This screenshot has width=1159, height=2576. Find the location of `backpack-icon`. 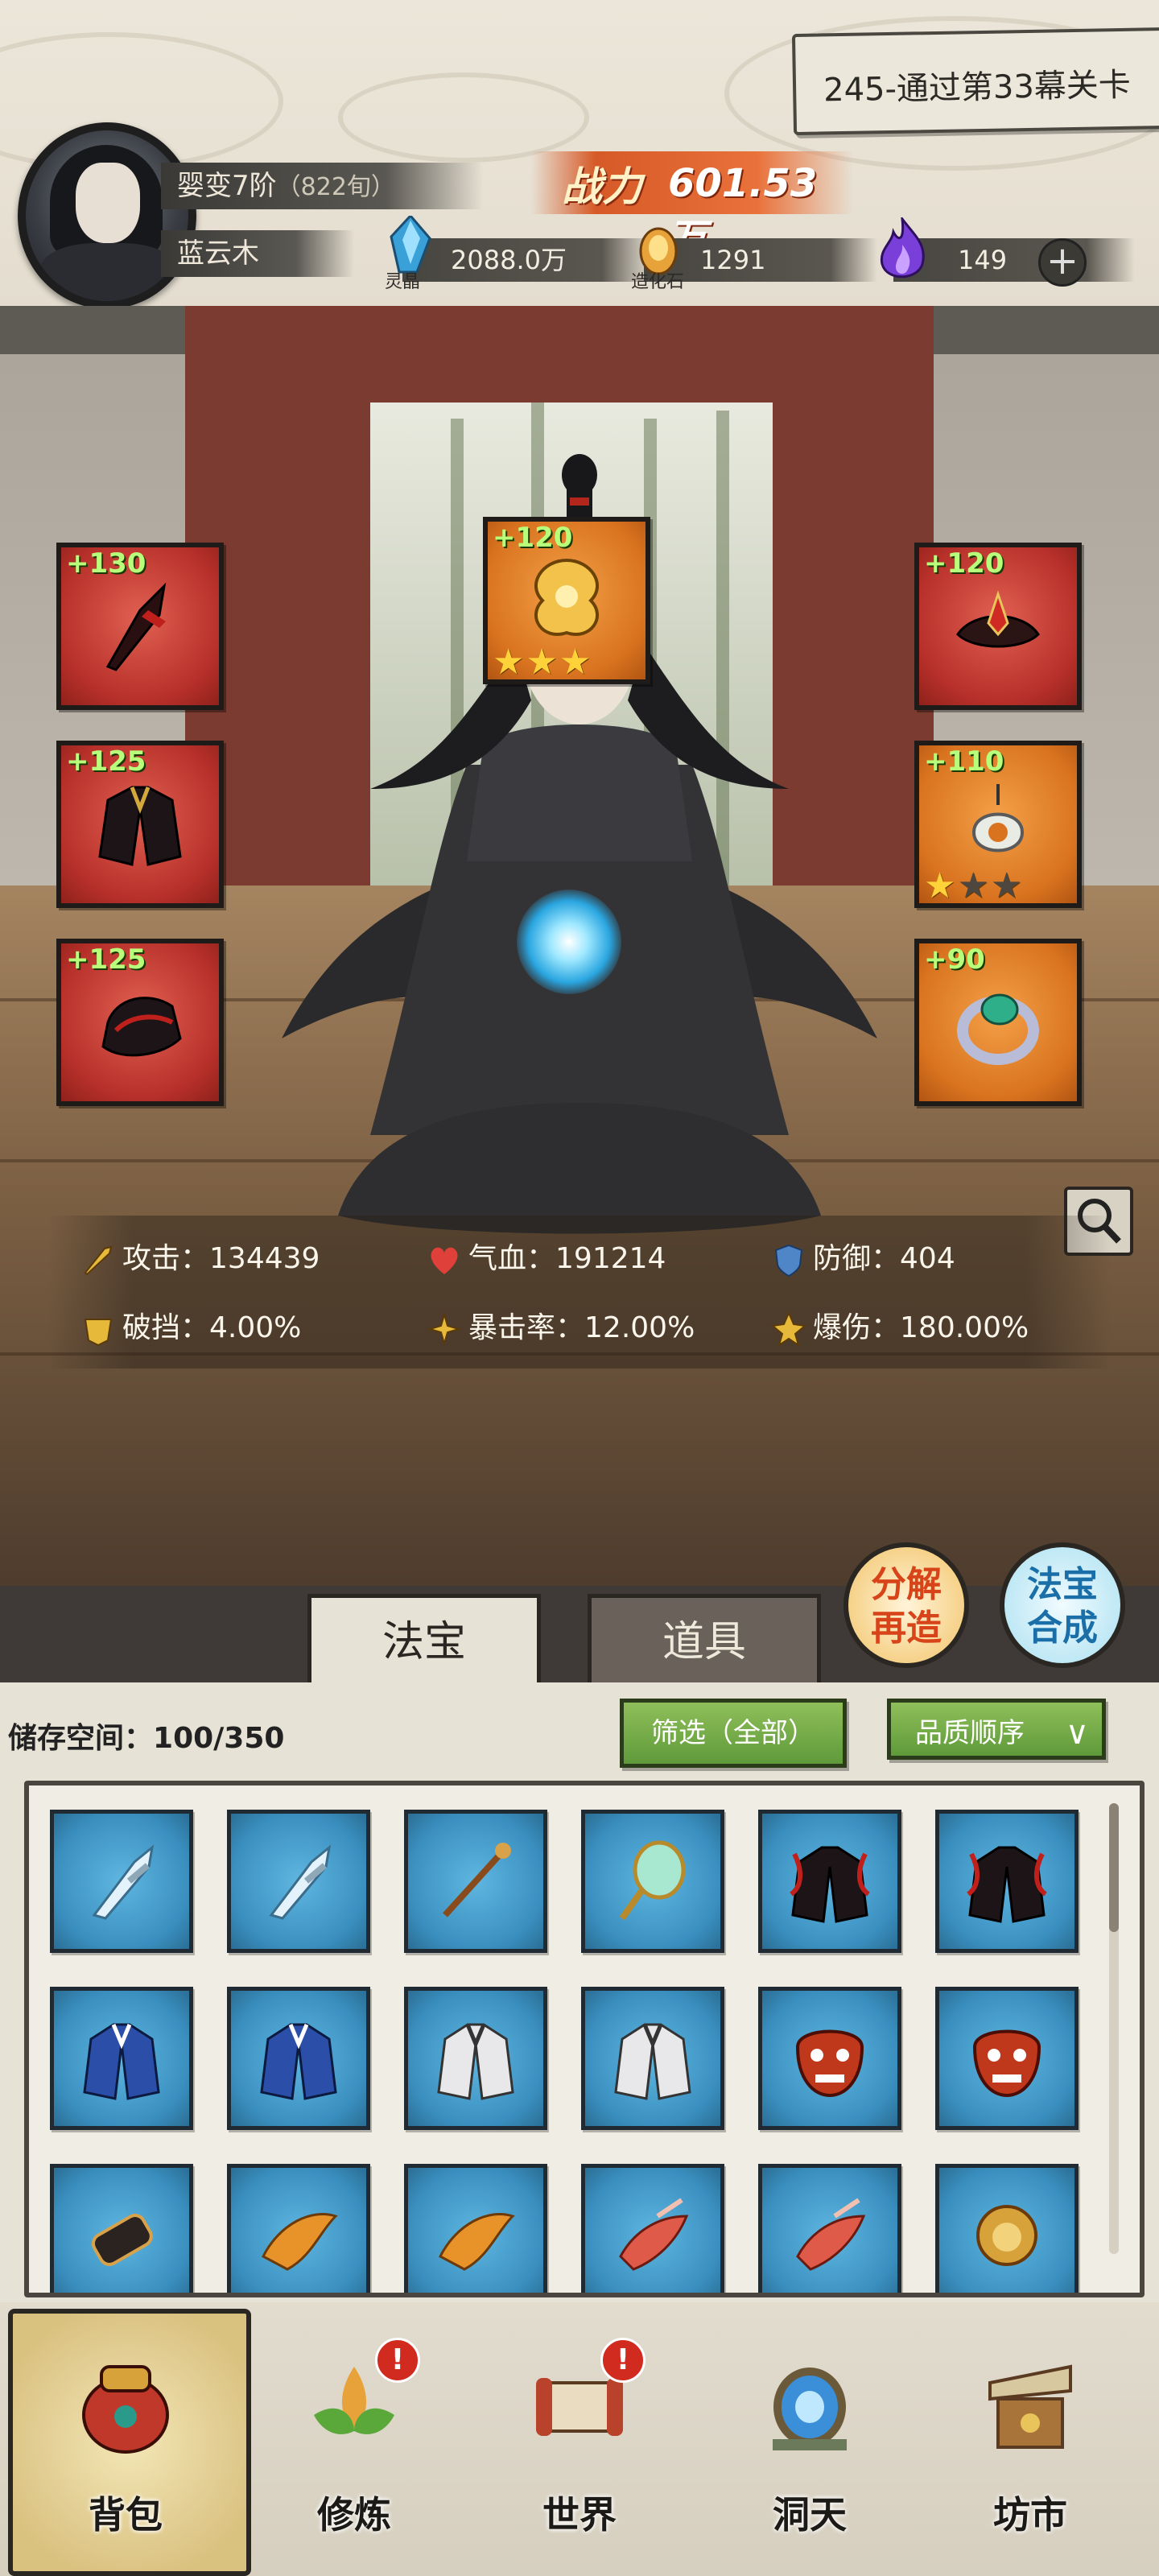

backpack-icon is located at coordinates (125, 2409).